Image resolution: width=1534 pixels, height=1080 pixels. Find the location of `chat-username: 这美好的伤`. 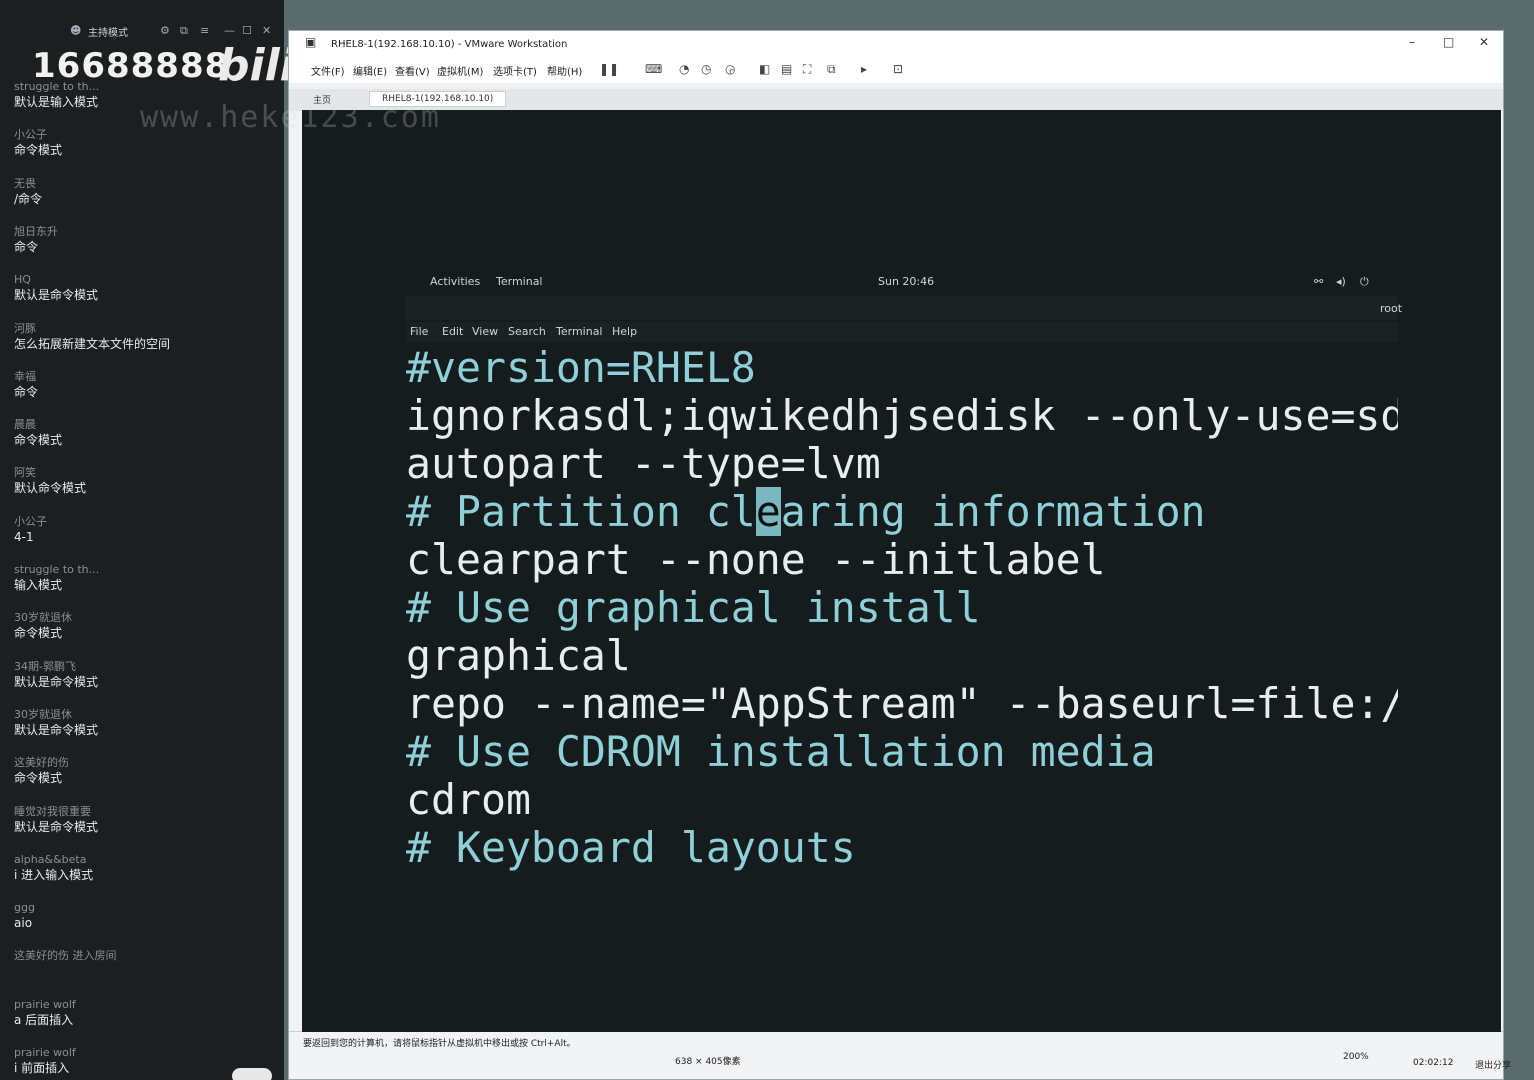

chat-username: 这美好的伤 is located at coordinates (41, 763).